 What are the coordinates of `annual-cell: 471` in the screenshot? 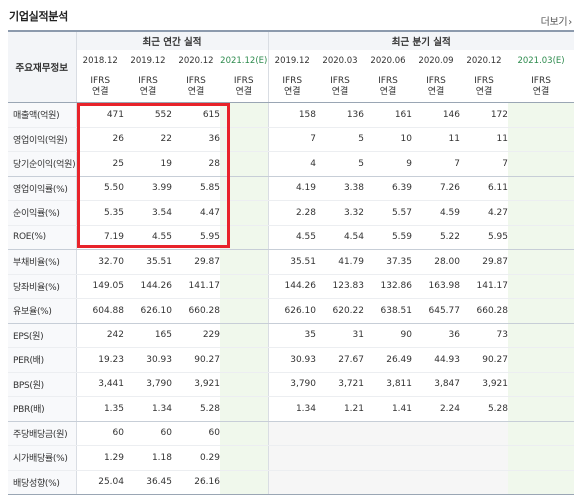 It's located at (99, 115).